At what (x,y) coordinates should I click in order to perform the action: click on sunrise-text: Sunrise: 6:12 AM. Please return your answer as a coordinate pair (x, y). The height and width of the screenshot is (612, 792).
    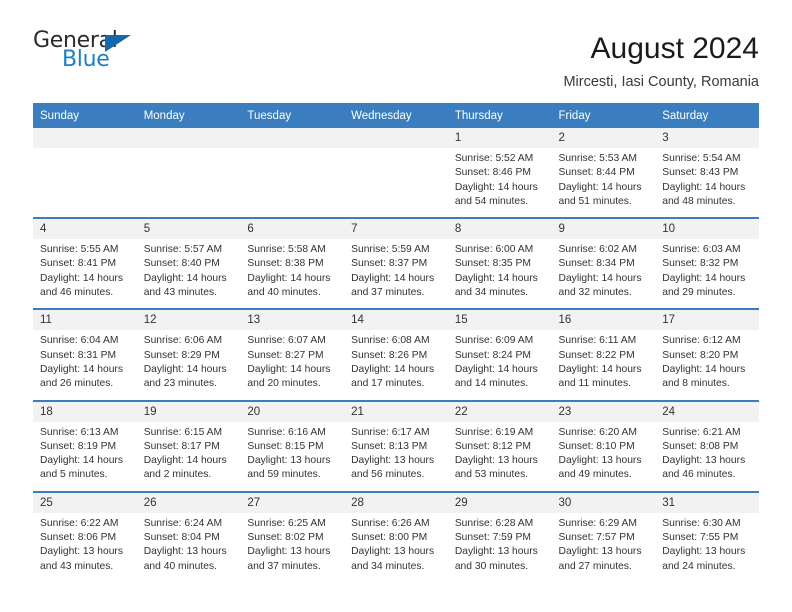
    Looking at the image, I should click on (701, 341).